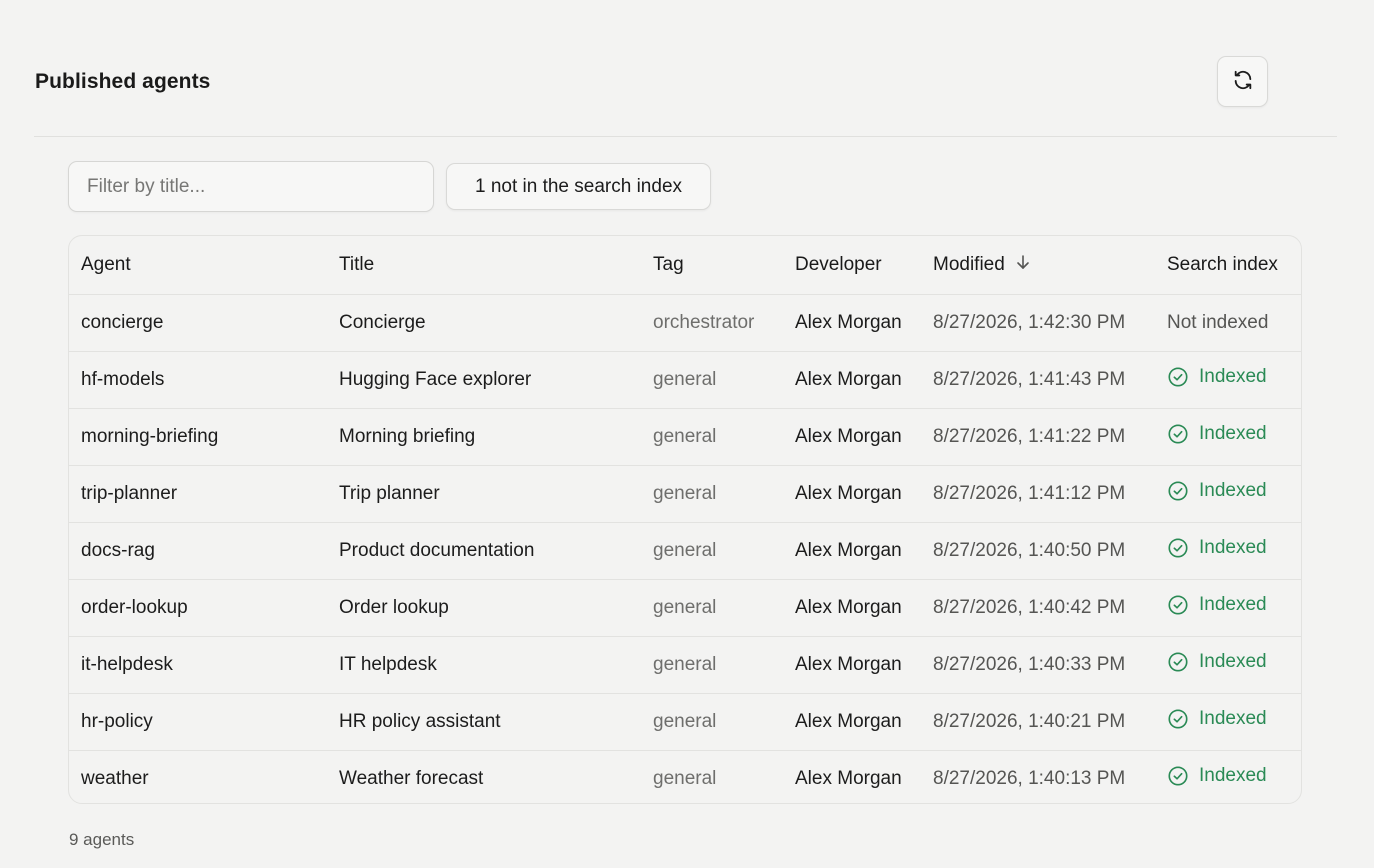 Image resolution: width=1374 pixels, height=868 pixels. I want to click on not-indexed-filter-button: 1 not in the search index, so click(578, 186).